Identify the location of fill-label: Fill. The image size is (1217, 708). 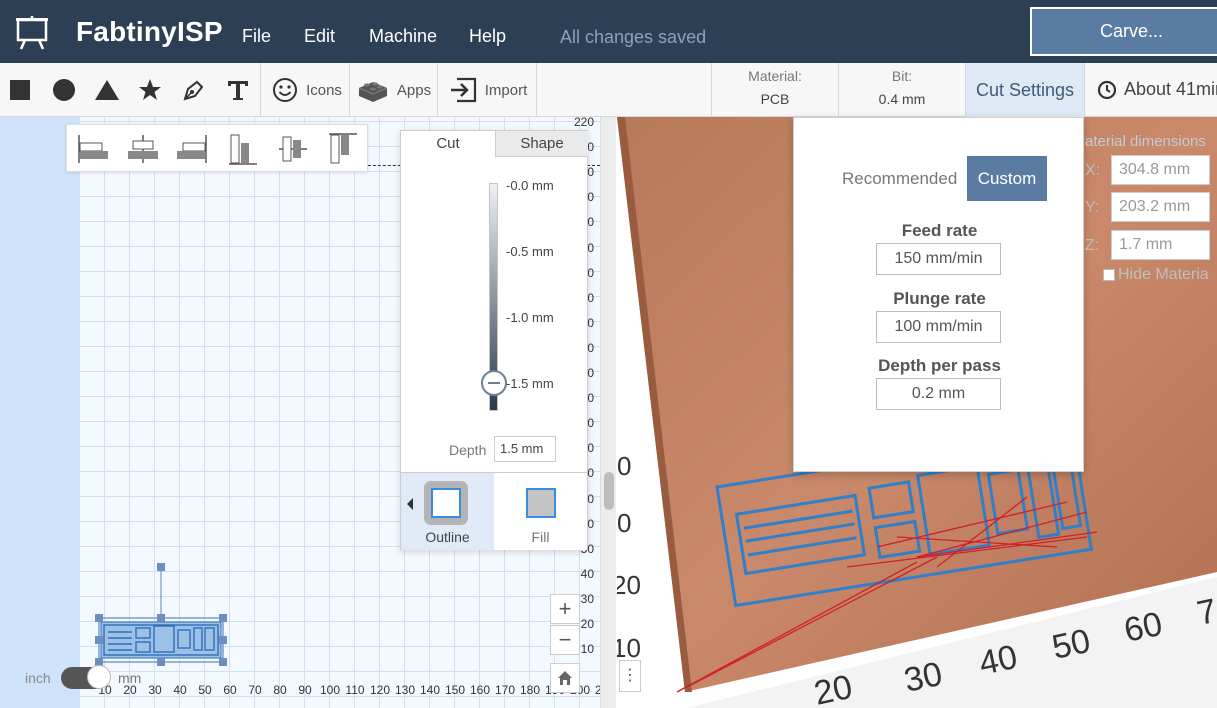
(540, 537).